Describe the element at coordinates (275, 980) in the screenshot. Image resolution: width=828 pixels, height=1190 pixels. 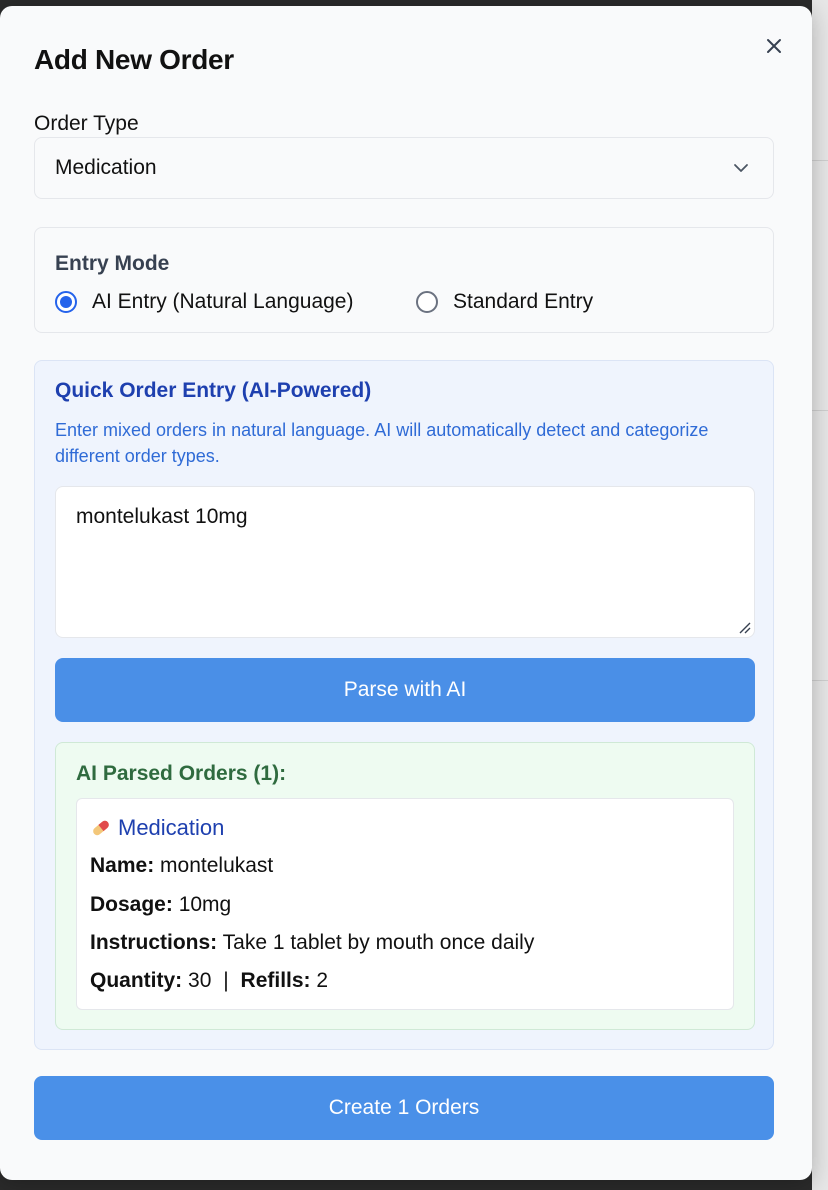
I see `refills-label: Refills:` at that location.